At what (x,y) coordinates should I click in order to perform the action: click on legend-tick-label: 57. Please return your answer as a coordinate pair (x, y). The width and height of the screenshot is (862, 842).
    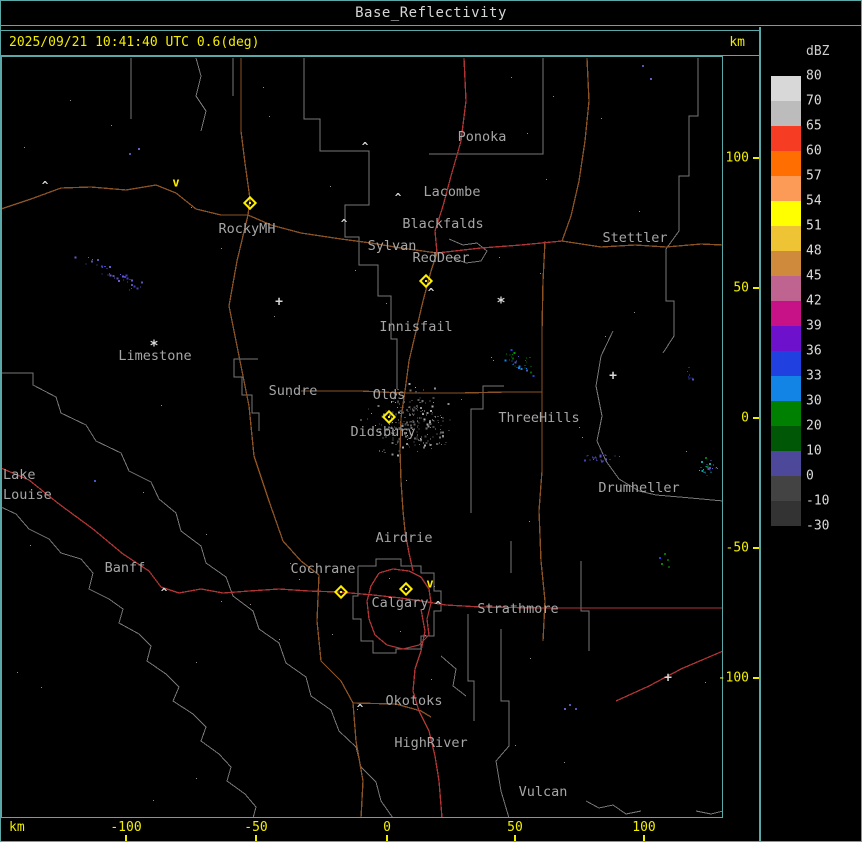
    Looking at the image, I should click on (814, 176).